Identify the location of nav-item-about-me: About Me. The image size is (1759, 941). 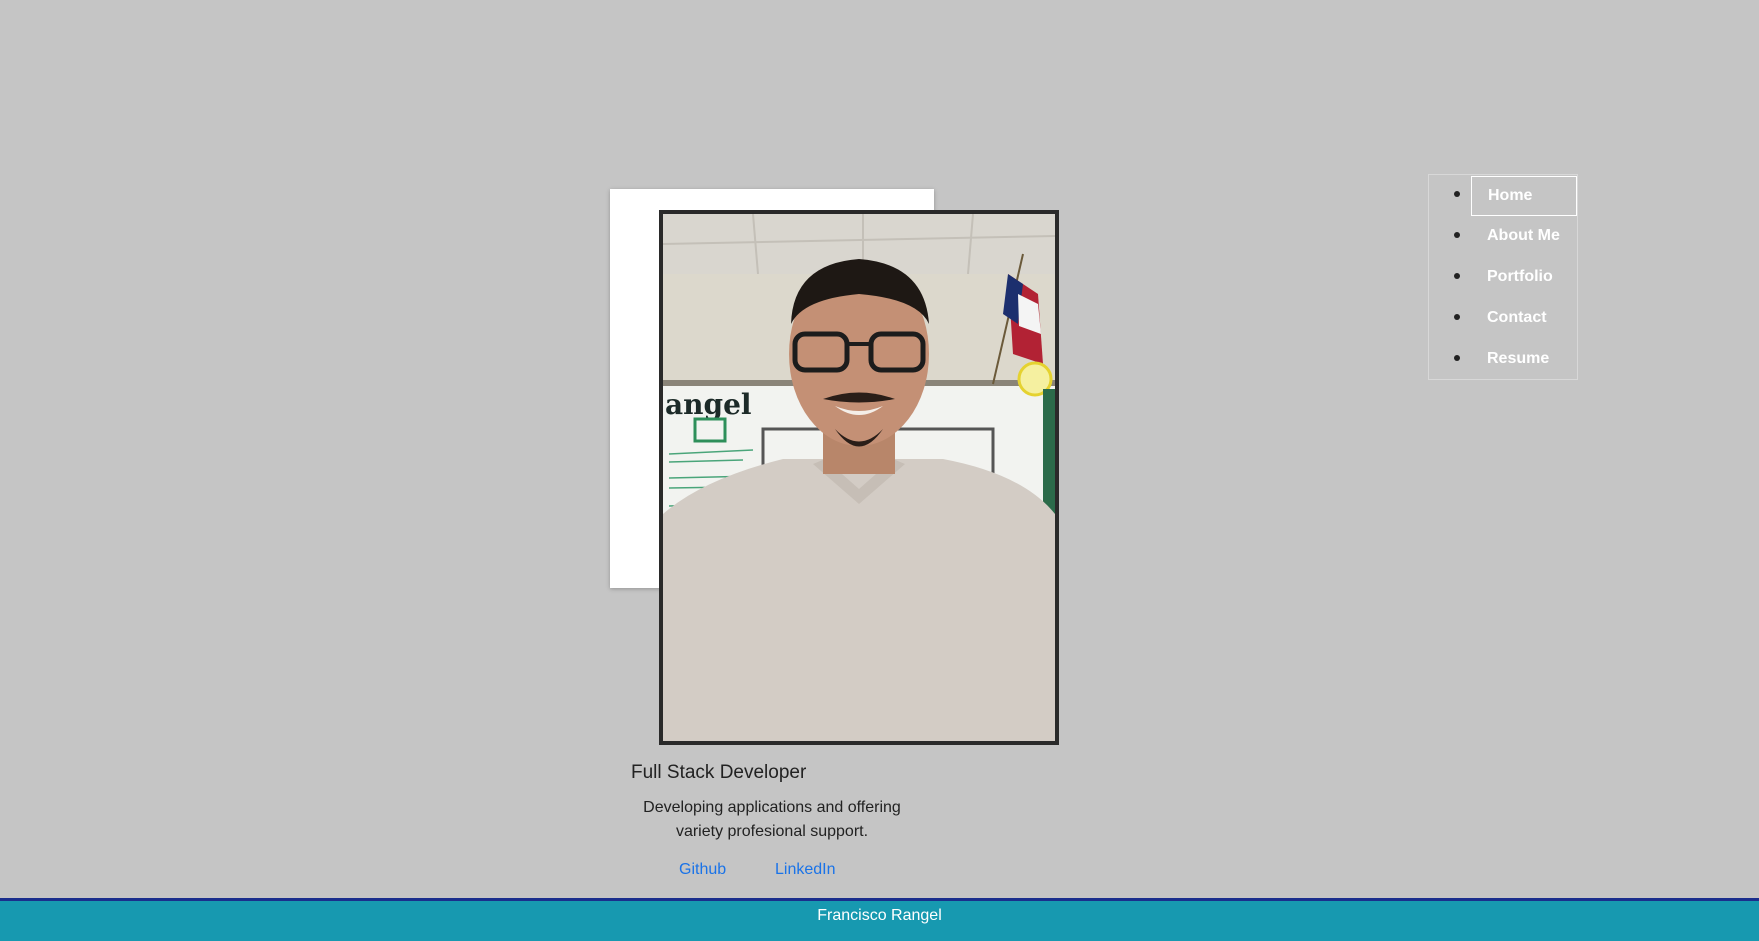
(1503, 236).